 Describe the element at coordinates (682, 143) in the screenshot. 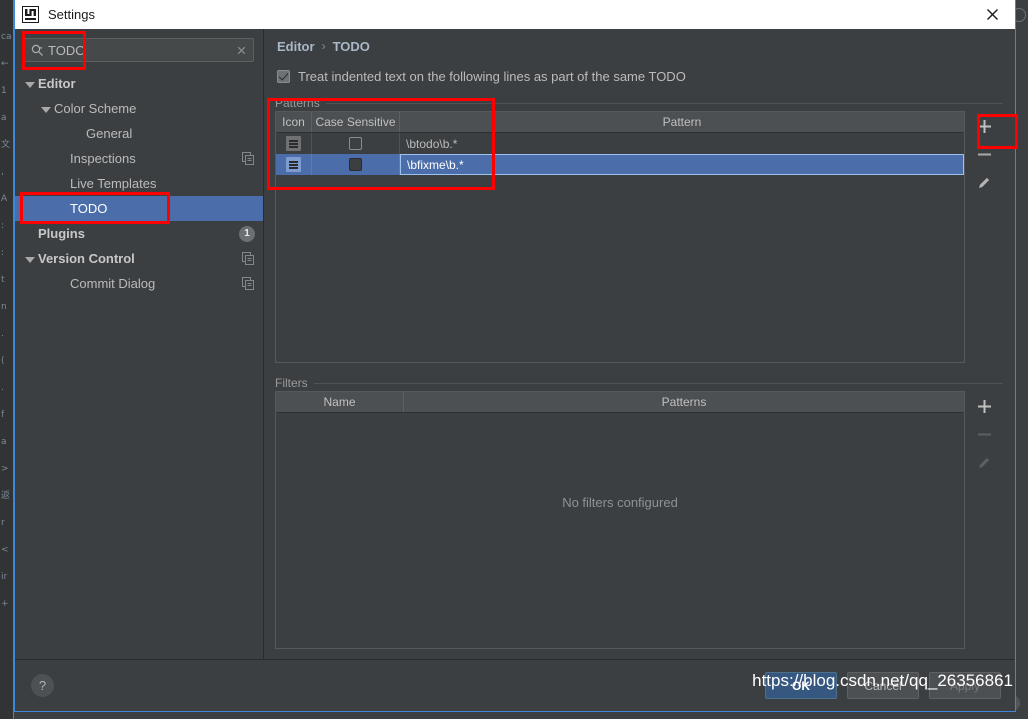

I see `pattern-value-cell: \btodo\b.*` at that location.